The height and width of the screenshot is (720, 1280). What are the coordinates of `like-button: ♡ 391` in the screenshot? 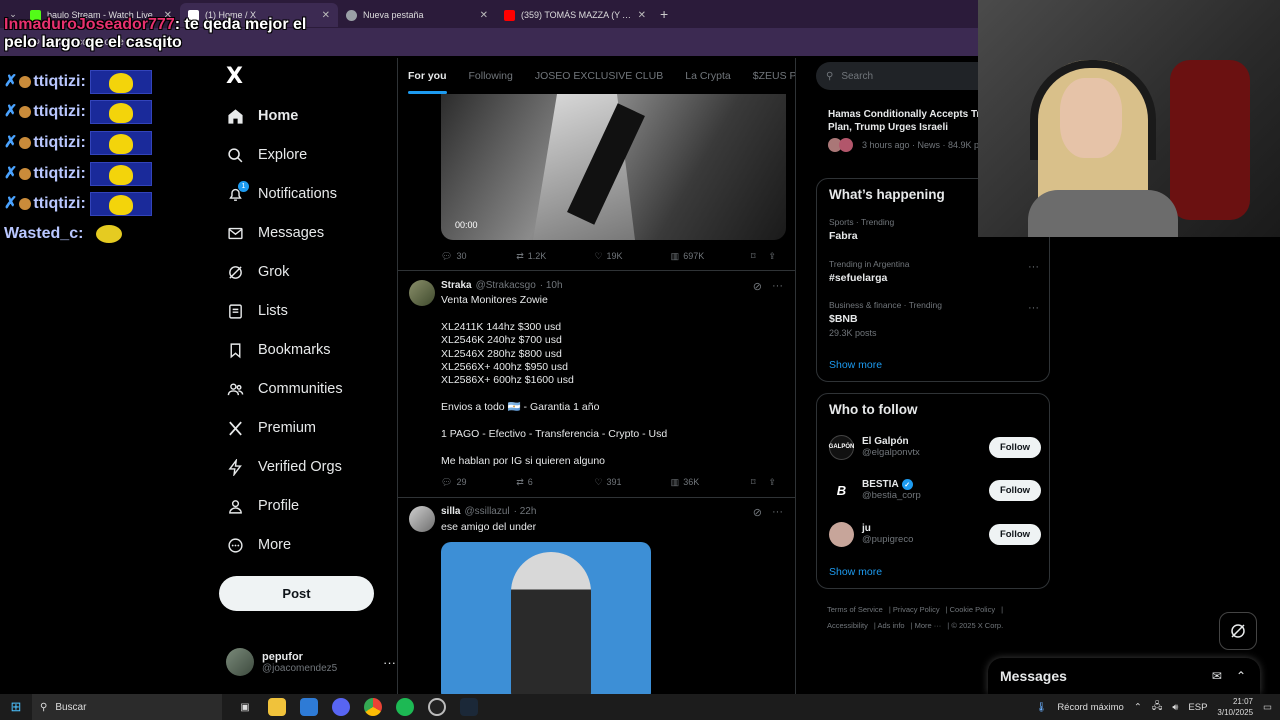 It's located at (632, 482).